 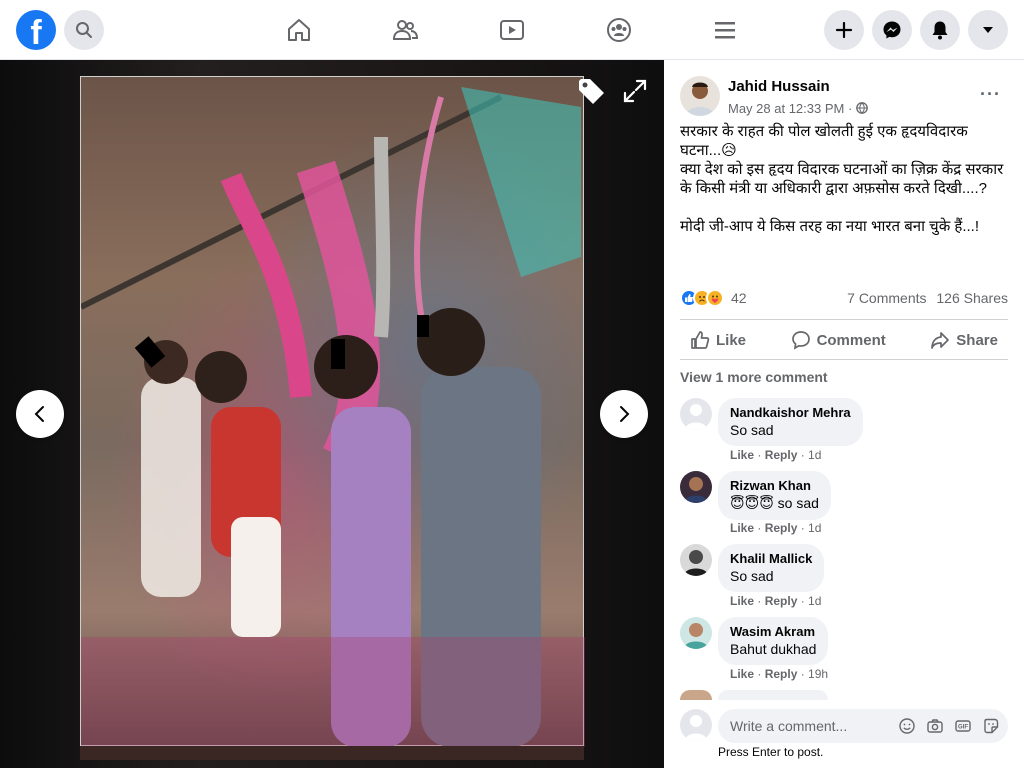 I want to click on photo-bottom-strip, so click(x=332, y=753).